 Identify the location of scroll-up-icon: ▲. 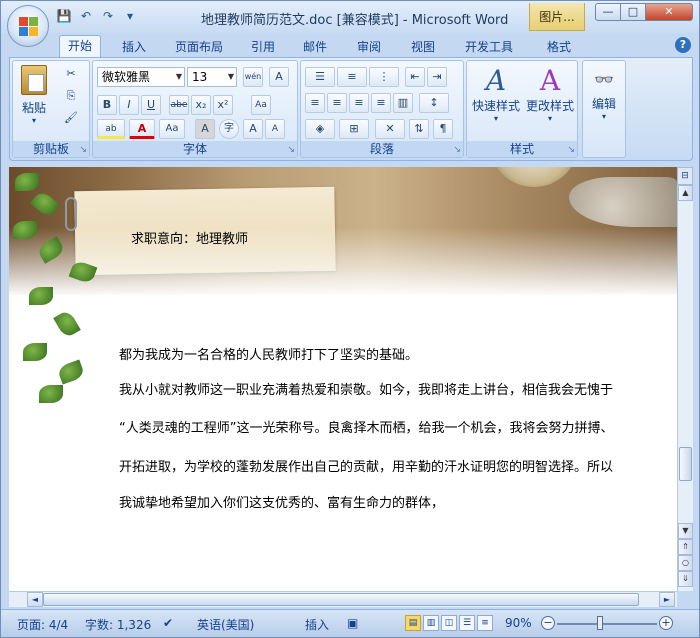
(685, 193).